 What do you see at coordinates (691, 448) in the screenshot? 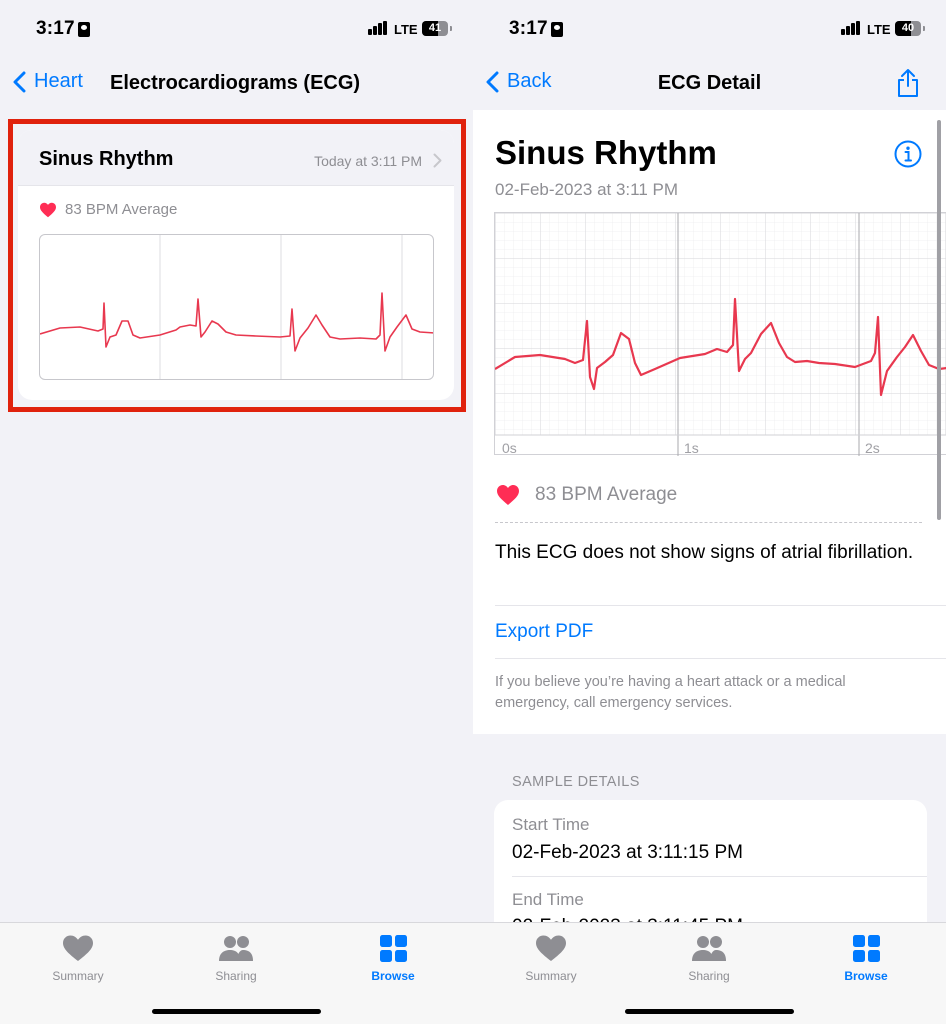
I see `time-tick: 1s` at bounding box center [691, 448].